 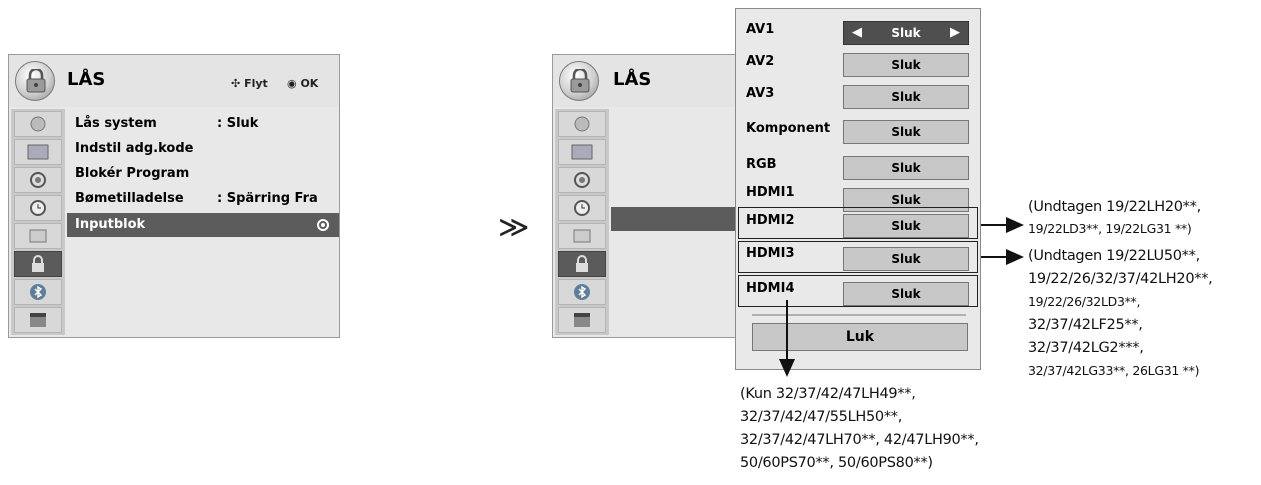 I want to click on note-line: 19/22/26/32LD3**,, so click(x=1084, y=301).